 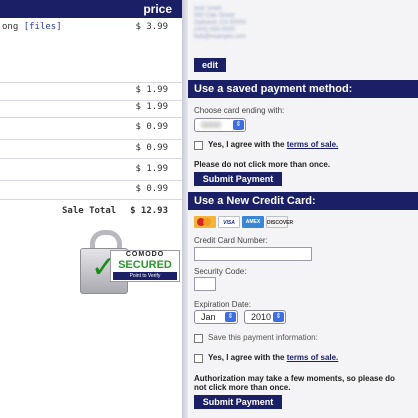 I want to click on sale-total-value: $ 12.93, so click(x=149, y=211).